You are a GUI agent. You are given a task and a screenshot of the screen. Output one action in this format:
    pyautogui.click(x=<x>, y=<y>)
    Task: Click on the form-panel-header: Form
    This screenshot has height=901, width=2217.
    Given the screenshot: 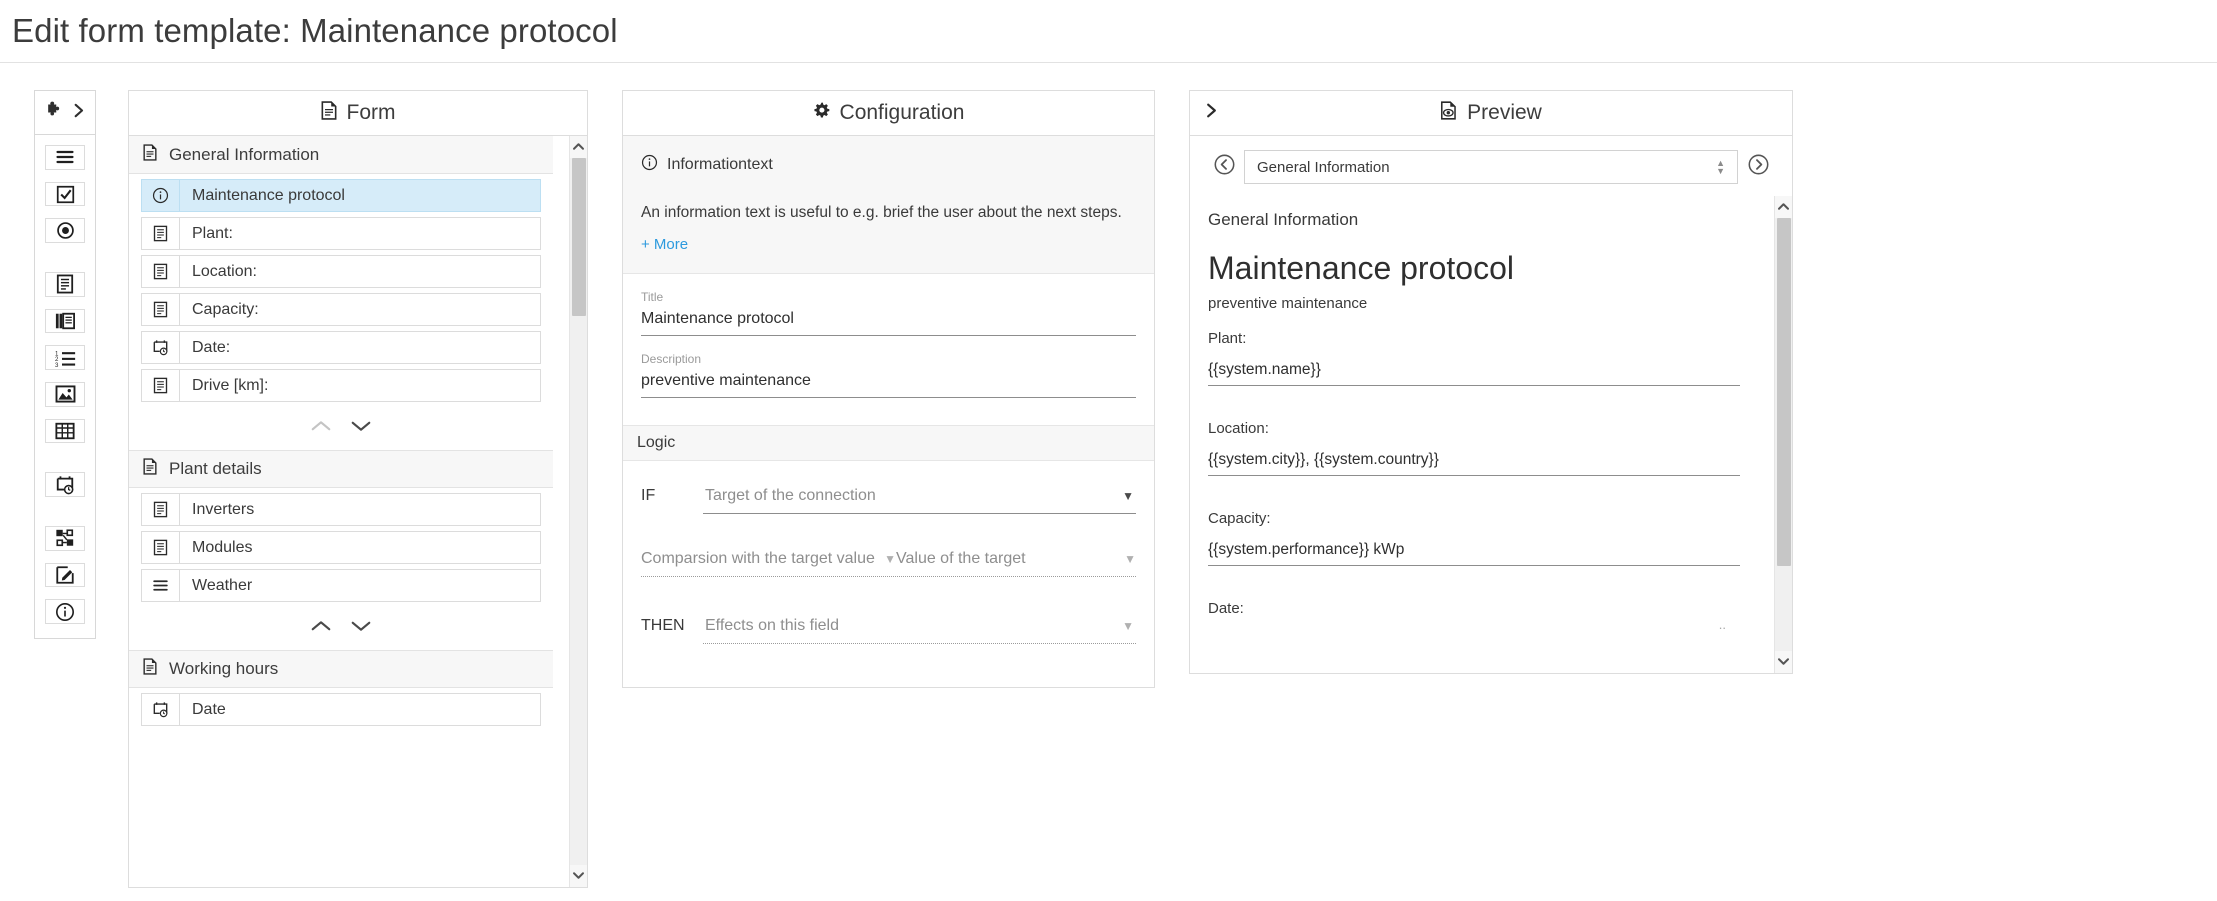 What is the action you would take?
    pyautogui.click(x=358, y=113)
    